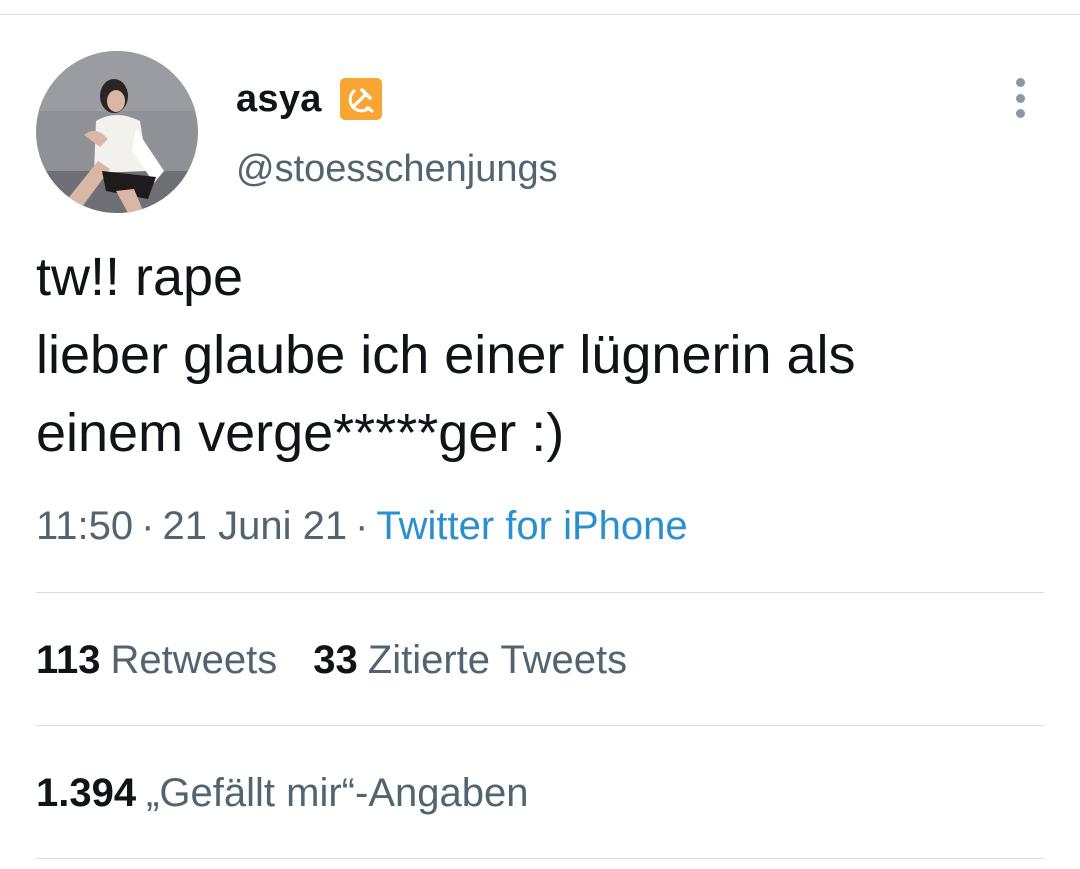  What do you see at coordinates (1020, 82) in the screenshot?
I see `more-options-icon` at bounding box center [1020, 82].